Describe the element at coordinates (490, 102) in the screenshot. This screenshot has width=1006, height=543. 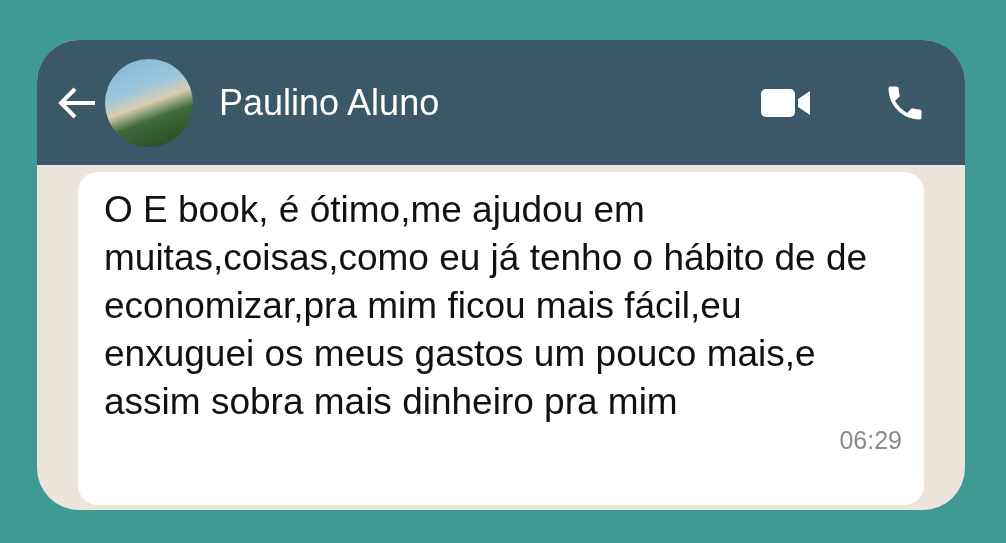
I see `contact-name: Paulino Aluno` at that location.